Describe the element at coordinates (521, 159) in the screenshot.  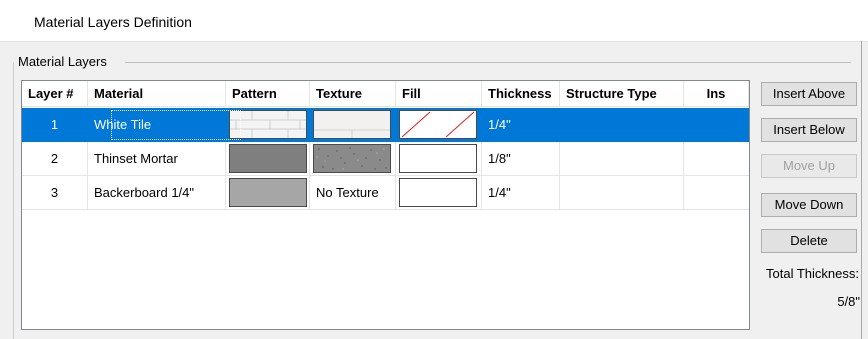
I see `cell-thickness: 1/8"` at that location.